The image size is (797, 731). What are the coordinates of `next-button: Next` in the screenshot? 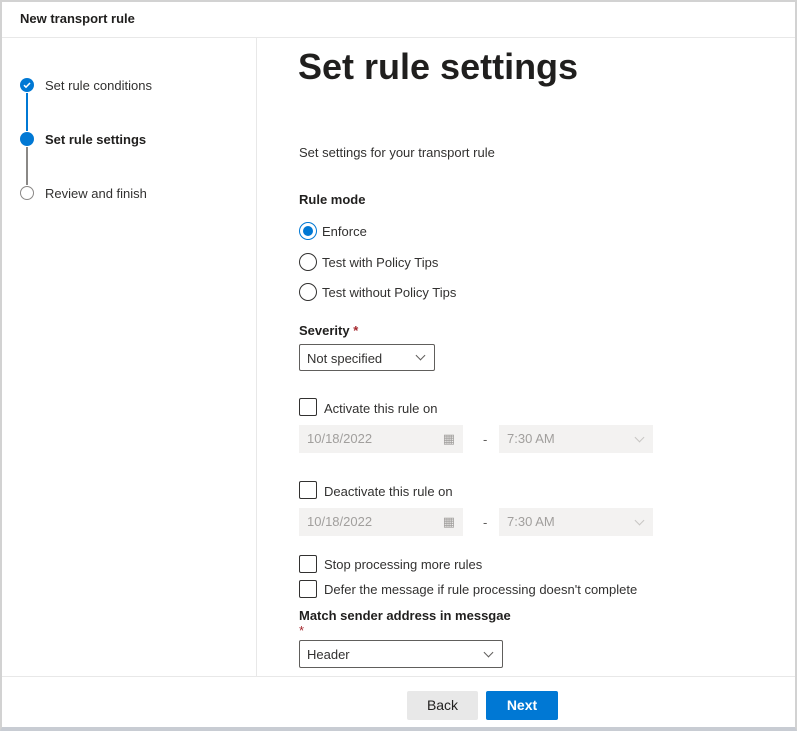 It's located at (522, 705).